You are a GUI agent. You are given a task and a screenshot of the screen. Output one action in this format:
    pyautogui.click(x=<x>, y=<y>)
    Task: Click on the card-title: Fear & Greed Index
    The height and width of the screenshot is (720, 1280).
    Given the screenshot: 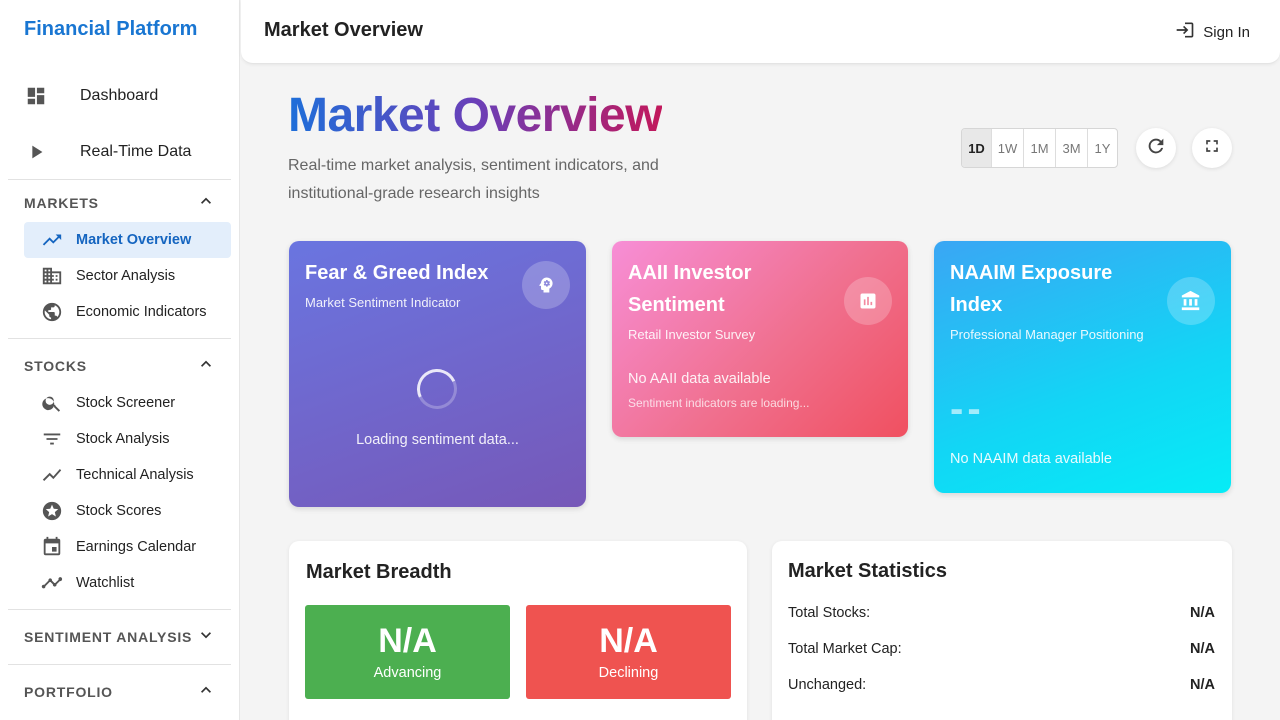 What is the action you would take?
    pyautogui.click(x=397, y=273)
    